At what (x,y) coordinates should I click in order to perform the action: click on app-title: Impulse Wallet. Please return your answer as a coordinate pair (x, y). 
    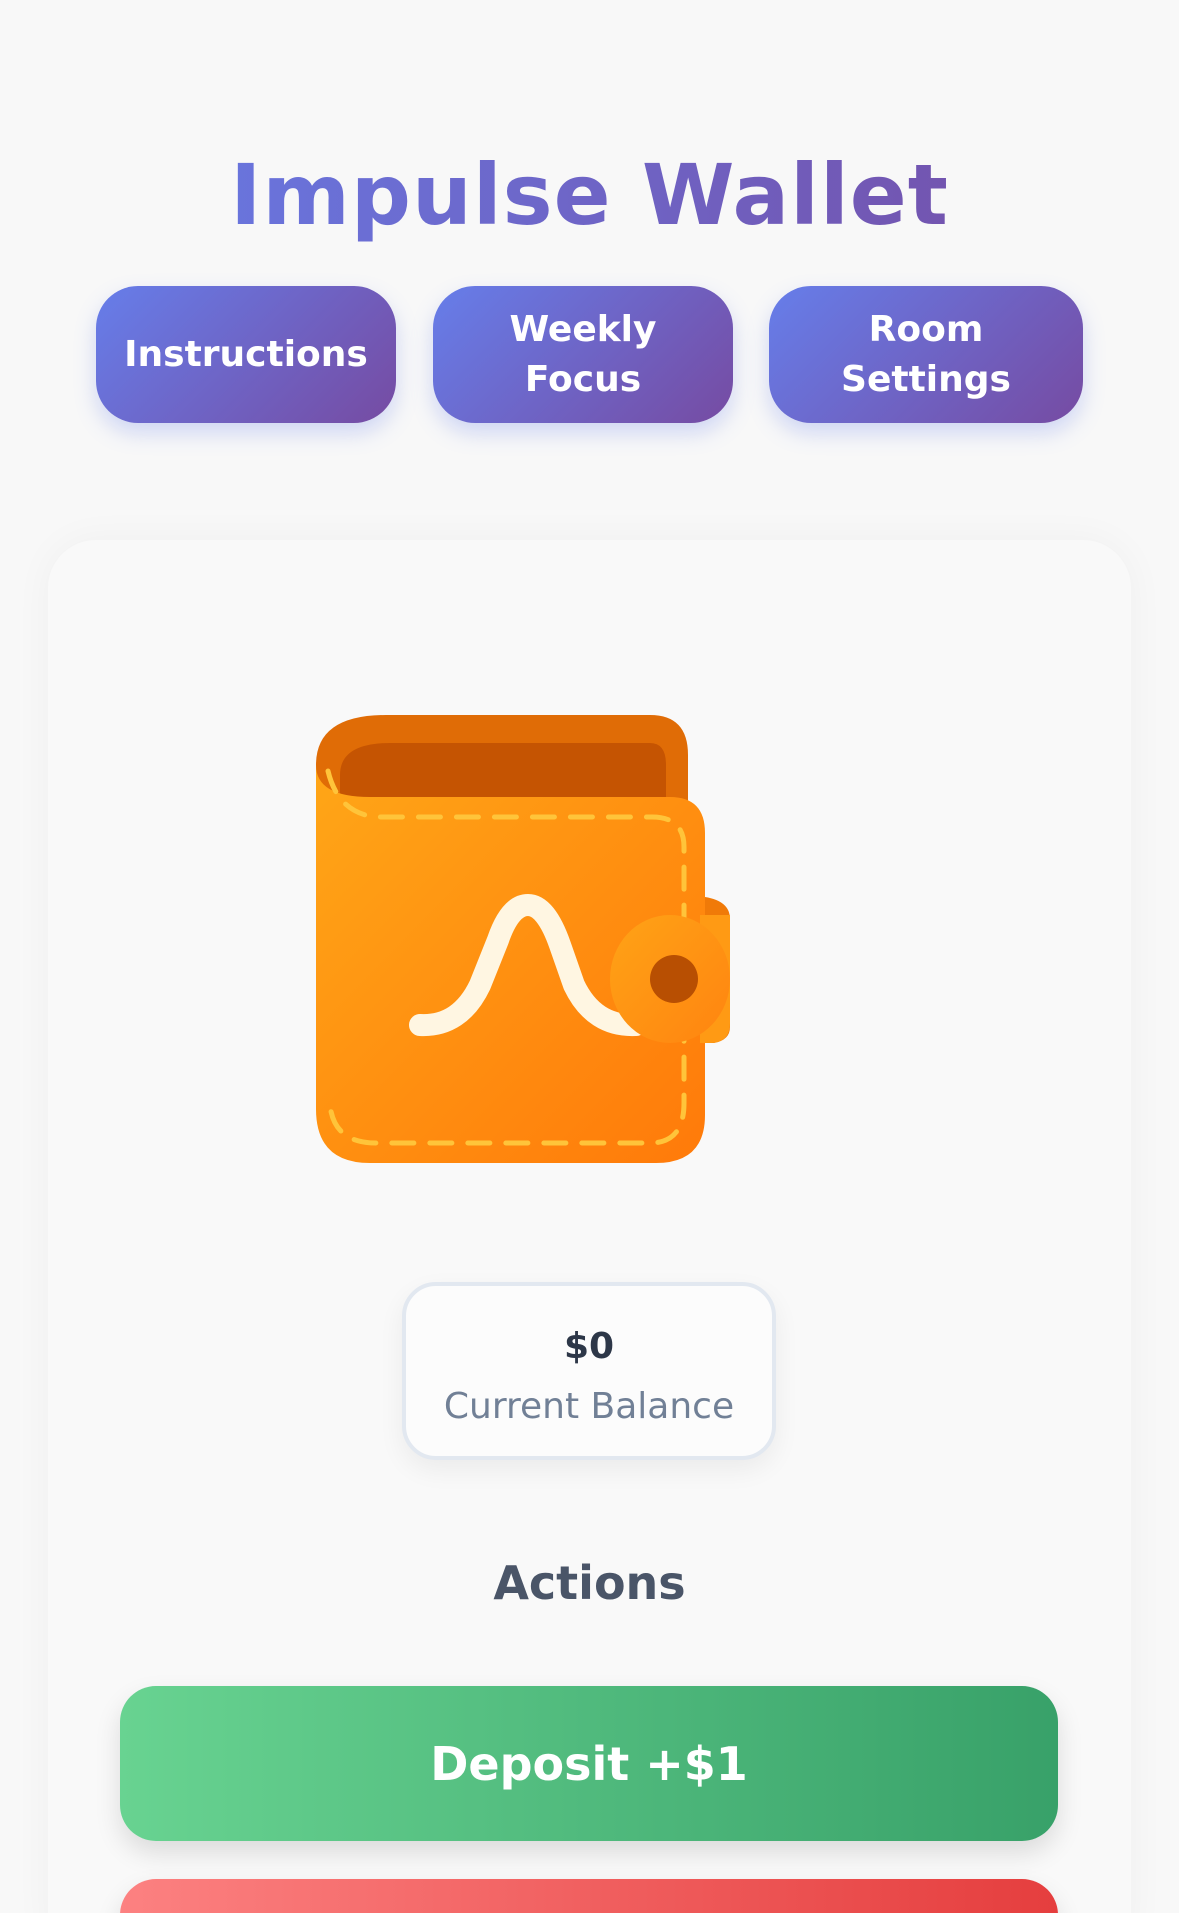
    Looking at the image, I should click on (589, 195).